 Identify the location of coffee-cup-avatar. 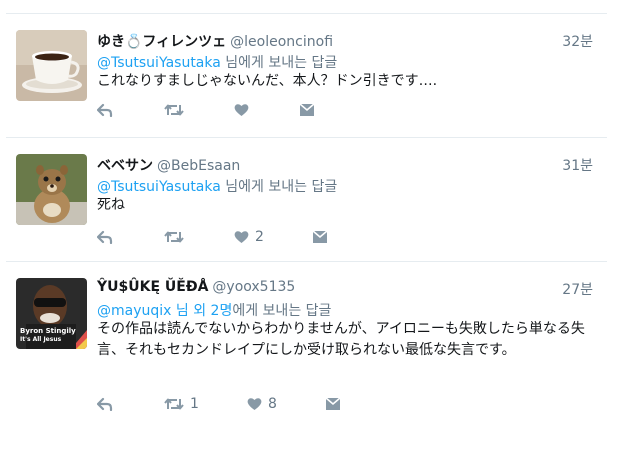
(51, 65).